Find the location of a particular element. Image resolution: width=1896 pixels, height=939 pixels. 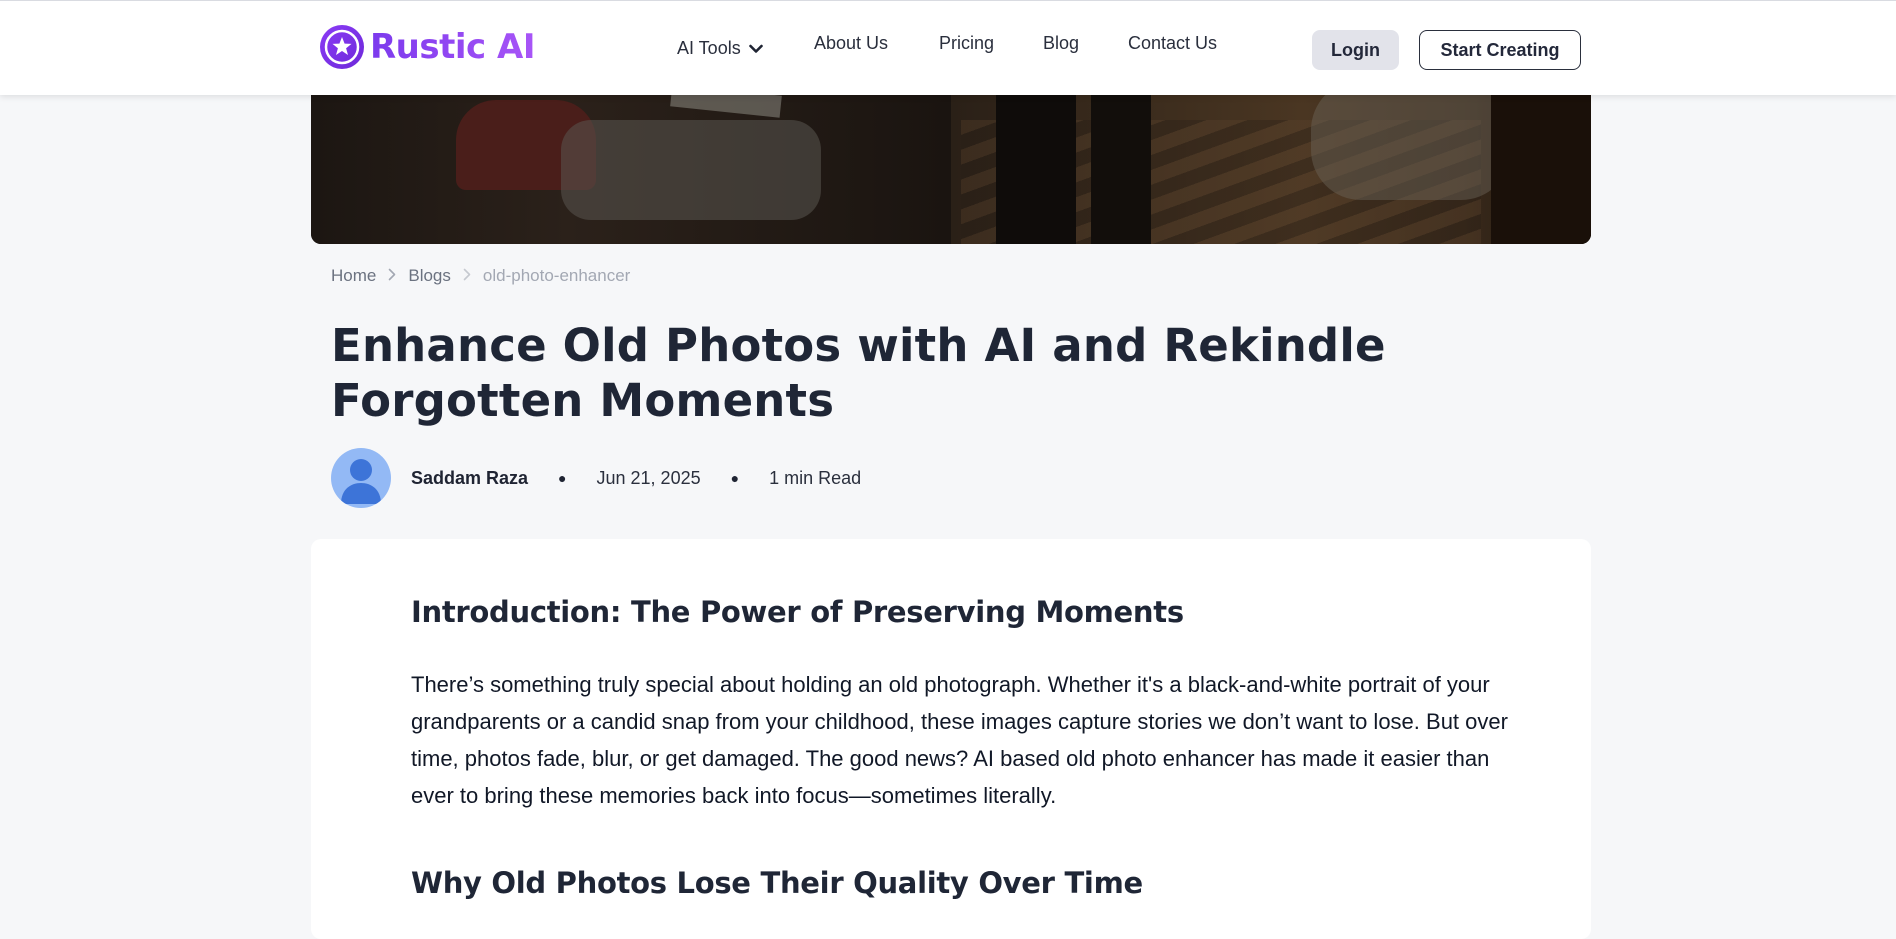

nav-blog: Blog is located at coordinates (1061, 43).